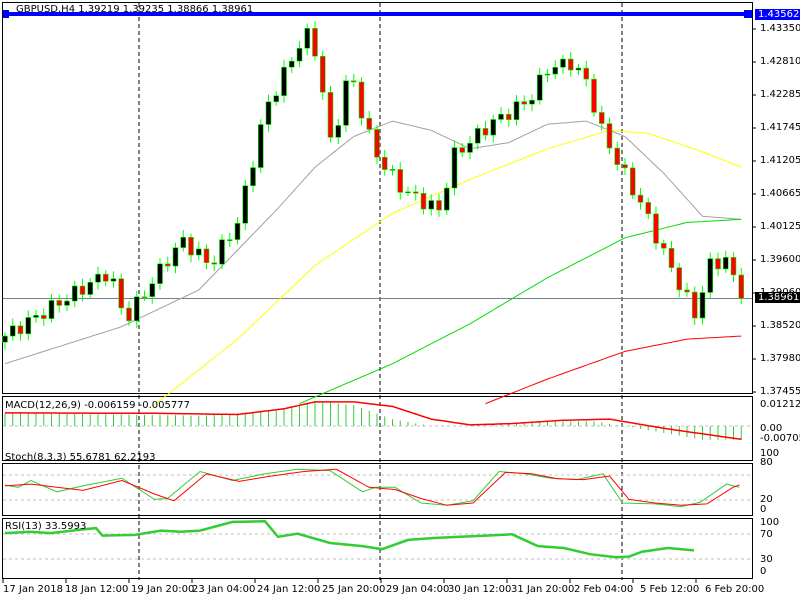 This screenshot has width=800, height=600. What do you see at coordinates (46, 526) in the screenshot?
I see `rsi-label: RSI(13) 33.5993` at bounding box center [46, 526].